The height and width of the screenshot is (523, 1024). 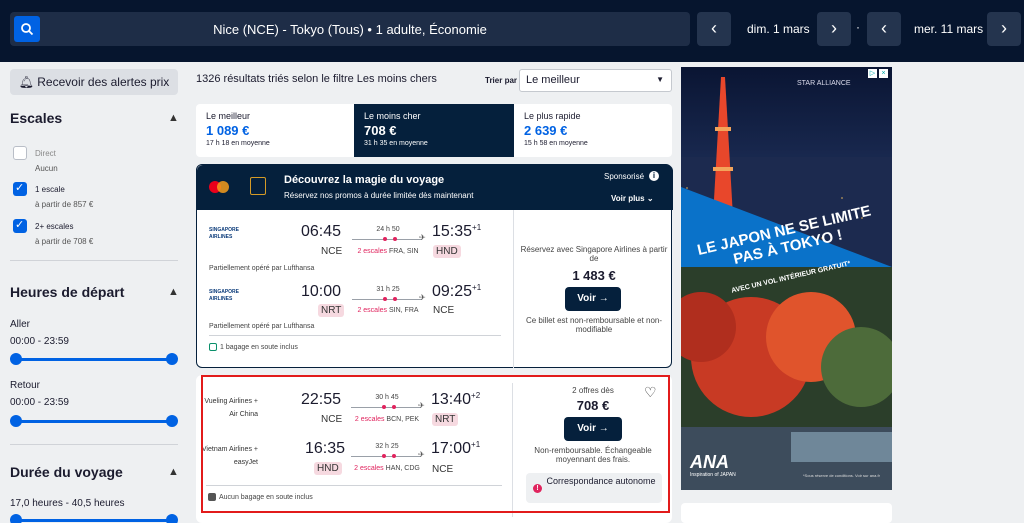 I want to click on ad-close-icon: ×, so click(x=883, y=73).